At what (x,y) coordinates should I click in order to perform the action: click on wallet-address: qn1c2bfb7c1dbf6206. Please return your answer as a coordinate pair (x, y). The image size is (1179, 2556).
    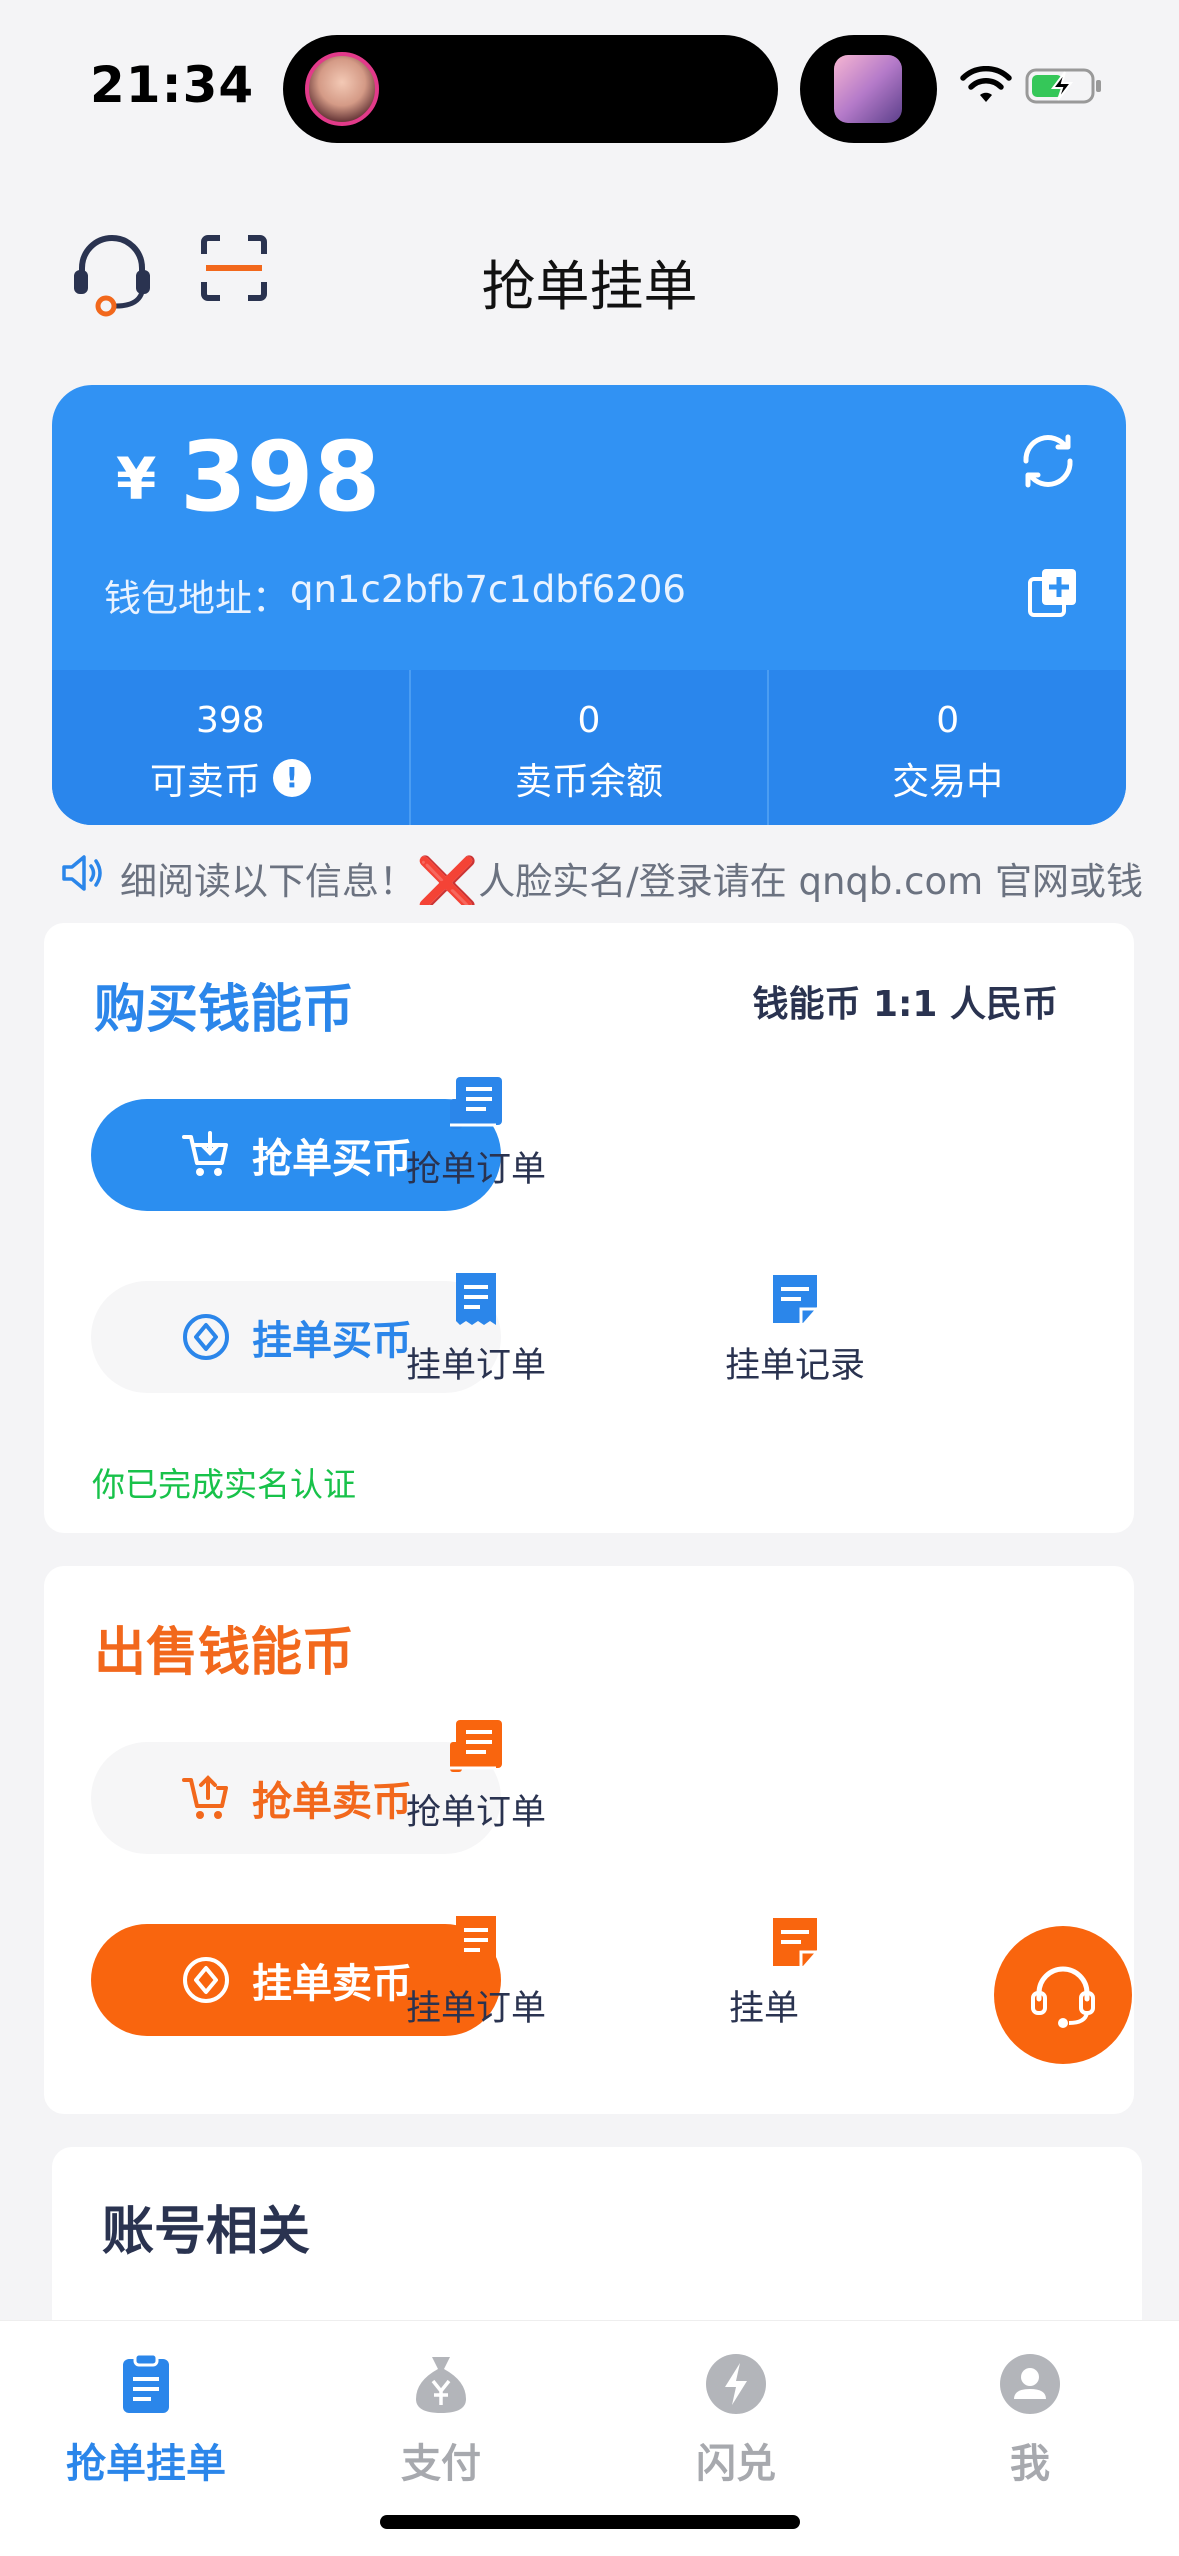
    Looking at the image, I should click on (488, 589).